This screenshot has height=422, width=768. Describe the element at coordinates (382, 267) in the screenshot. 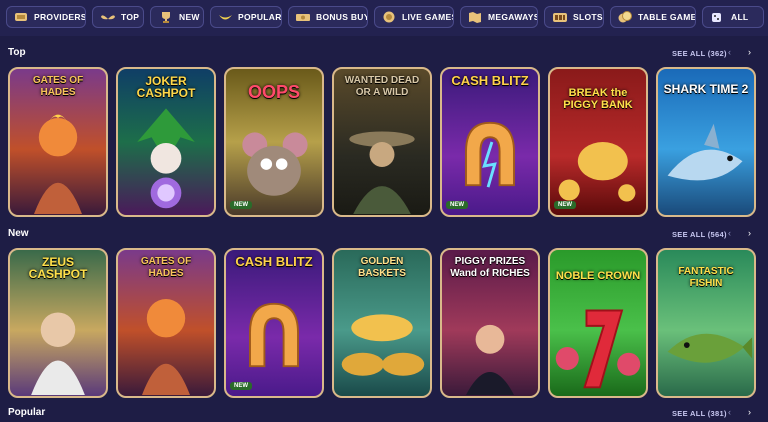

I see `game-title: GOLDEN BASKETS` at that location.